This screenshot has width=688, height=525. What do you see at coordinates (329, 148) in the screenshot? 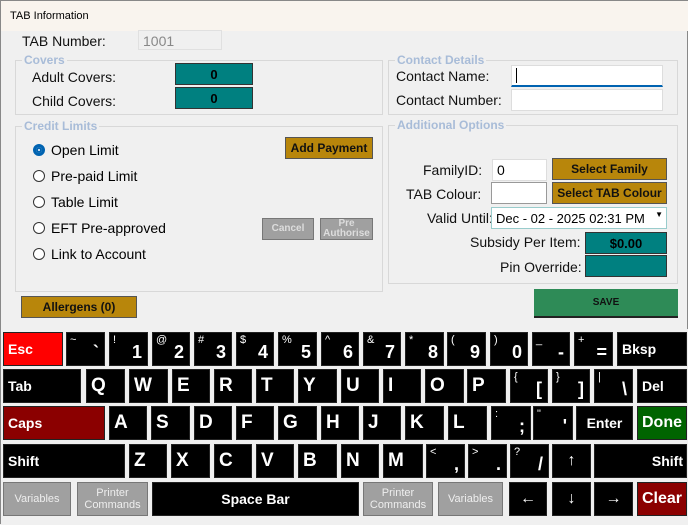
I see `add-payment-button: Add Payment` at bounding box center [329, 148].